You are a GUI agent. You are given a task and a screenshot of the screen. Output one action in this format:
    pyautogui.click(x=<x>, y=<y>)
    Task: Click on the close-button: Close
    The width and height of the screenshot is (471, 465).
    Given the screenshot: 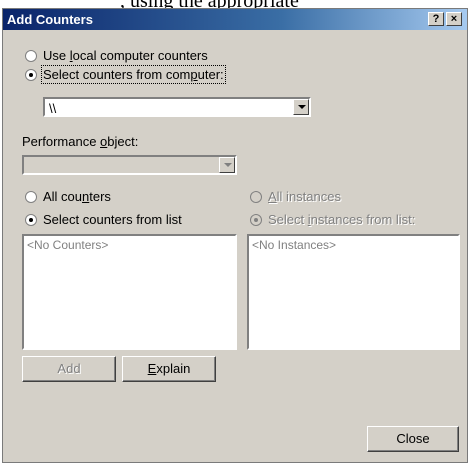 What is the action you would take?
    pyautogui.click(x=413, y=439)
    